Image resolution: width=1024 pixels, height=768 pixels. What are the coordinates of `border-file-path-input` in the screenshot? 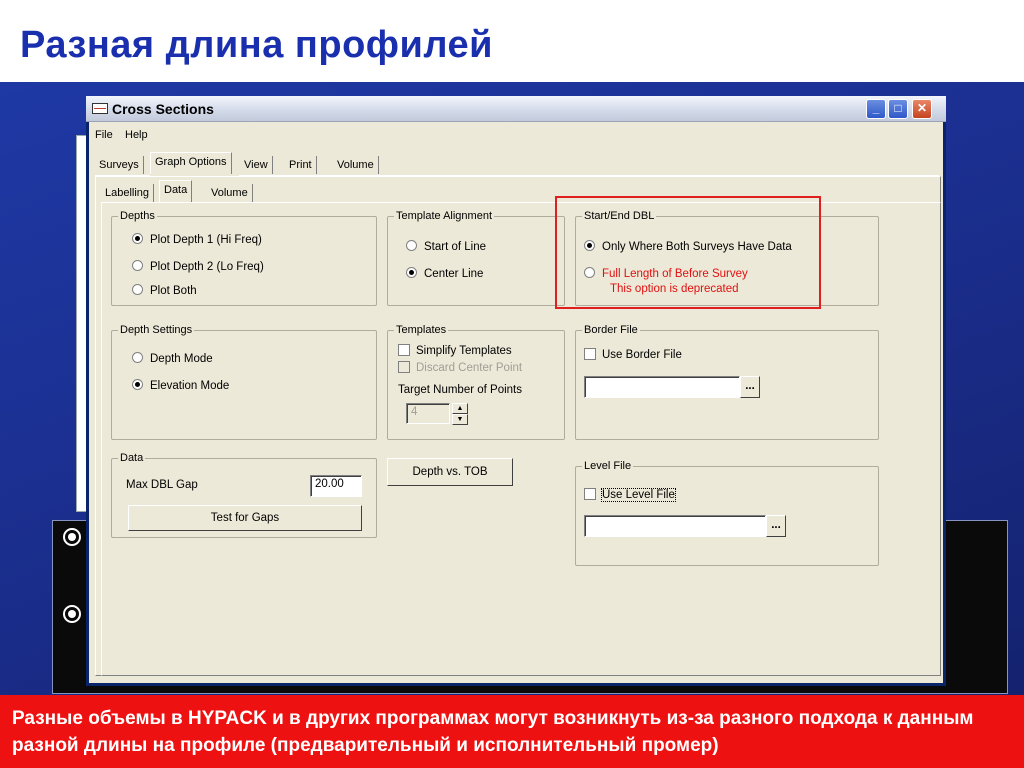 It's located at (662, 387).